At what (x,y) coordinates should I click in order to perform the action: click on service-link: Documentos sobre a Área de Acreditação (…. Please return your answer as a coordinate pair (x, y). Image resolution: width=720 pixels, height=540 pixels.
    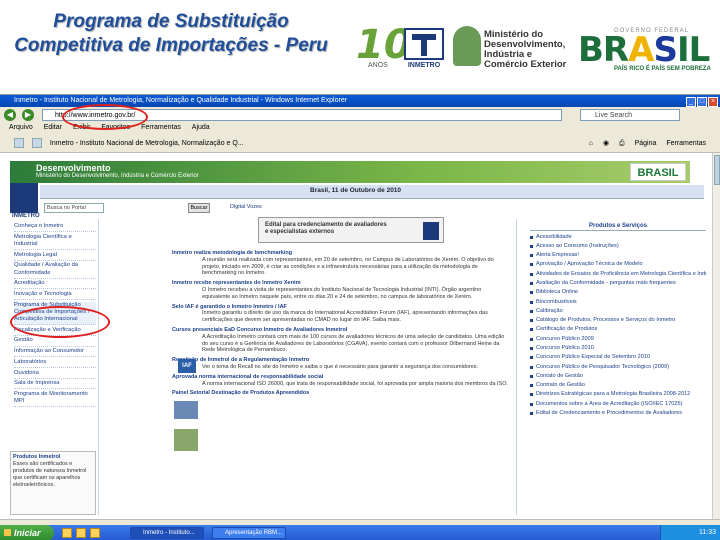
    Looking at the image, I should click on (618, 404).